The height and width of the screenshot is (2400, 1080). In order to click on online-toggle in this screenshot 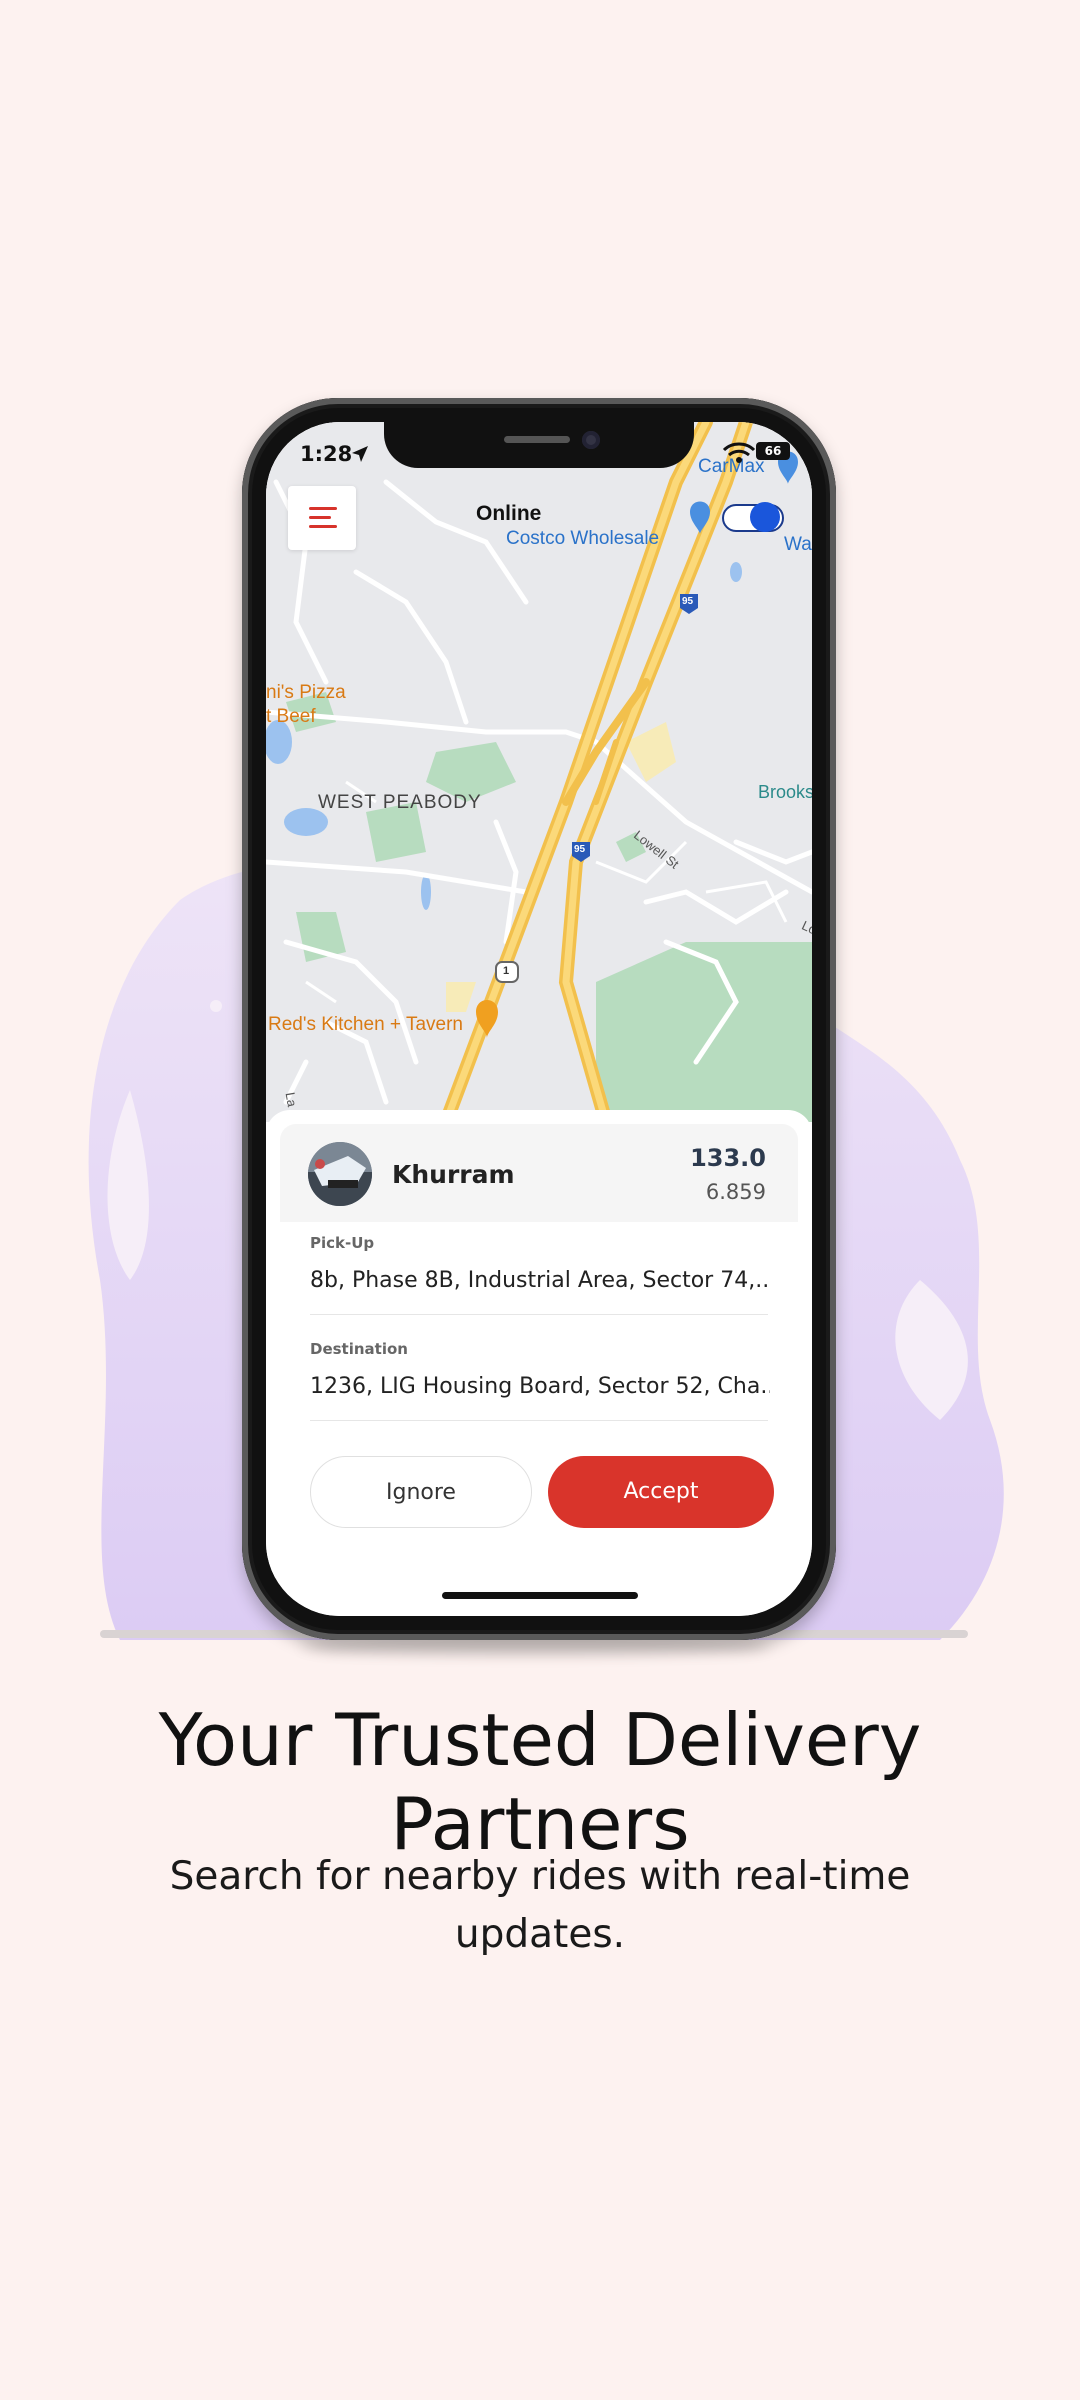, I will do `click(753, 517)`.